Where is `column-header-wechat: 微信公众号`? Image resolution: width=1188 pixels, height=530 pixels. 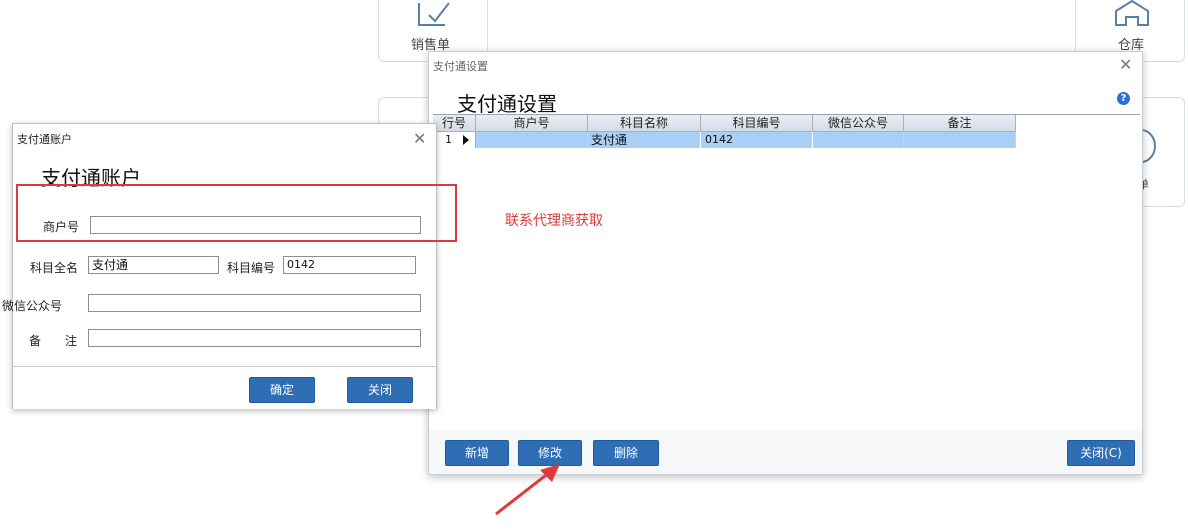
column-header-wechat: 微信公众号 is located at coordinates (858, 123).